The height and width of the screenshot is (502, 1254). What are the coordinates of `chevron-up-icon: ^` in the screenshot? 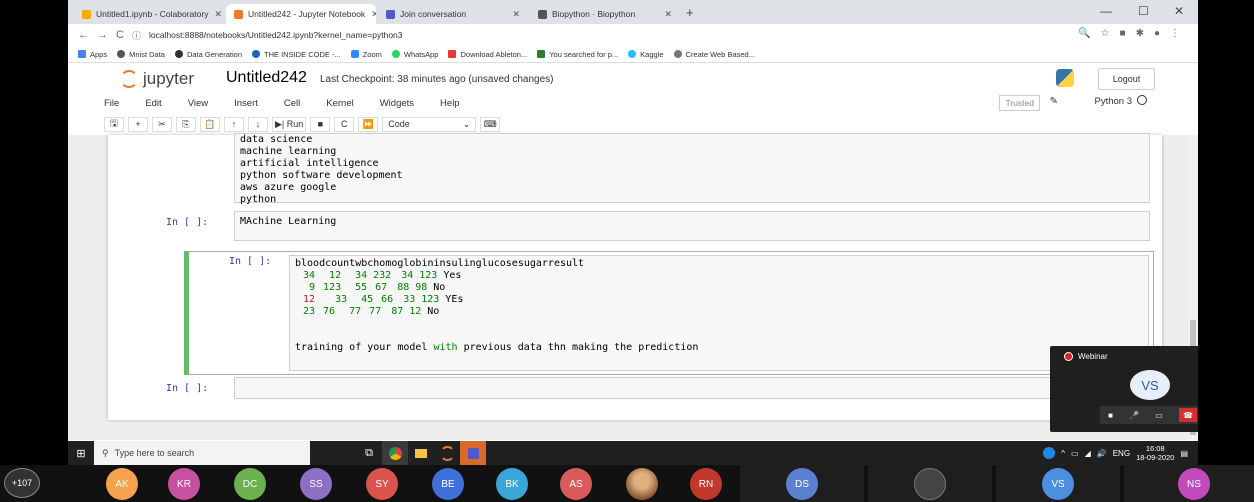 It's located at (1063, 453).